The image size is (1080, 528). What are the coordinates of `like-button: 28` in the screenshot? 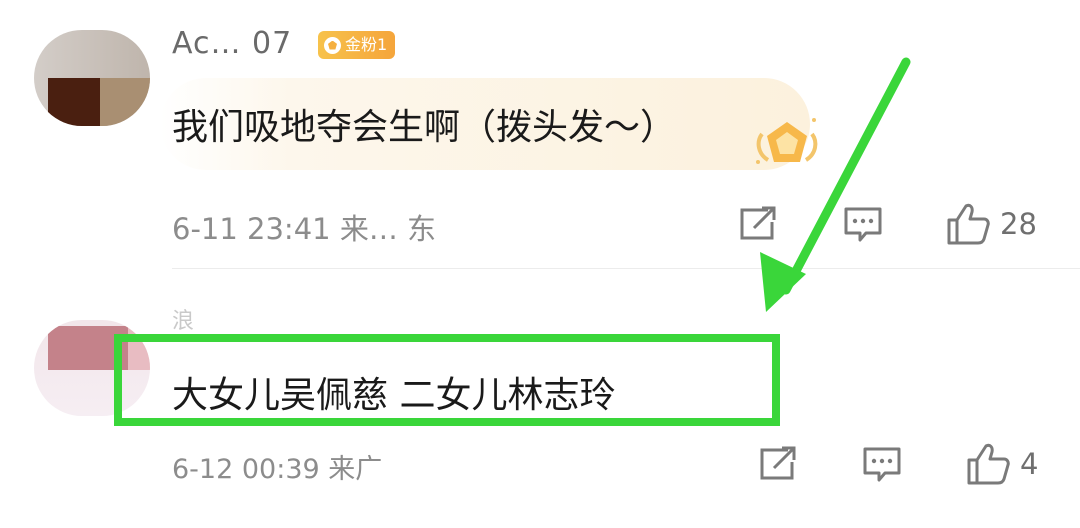 It's located at (991, 224).